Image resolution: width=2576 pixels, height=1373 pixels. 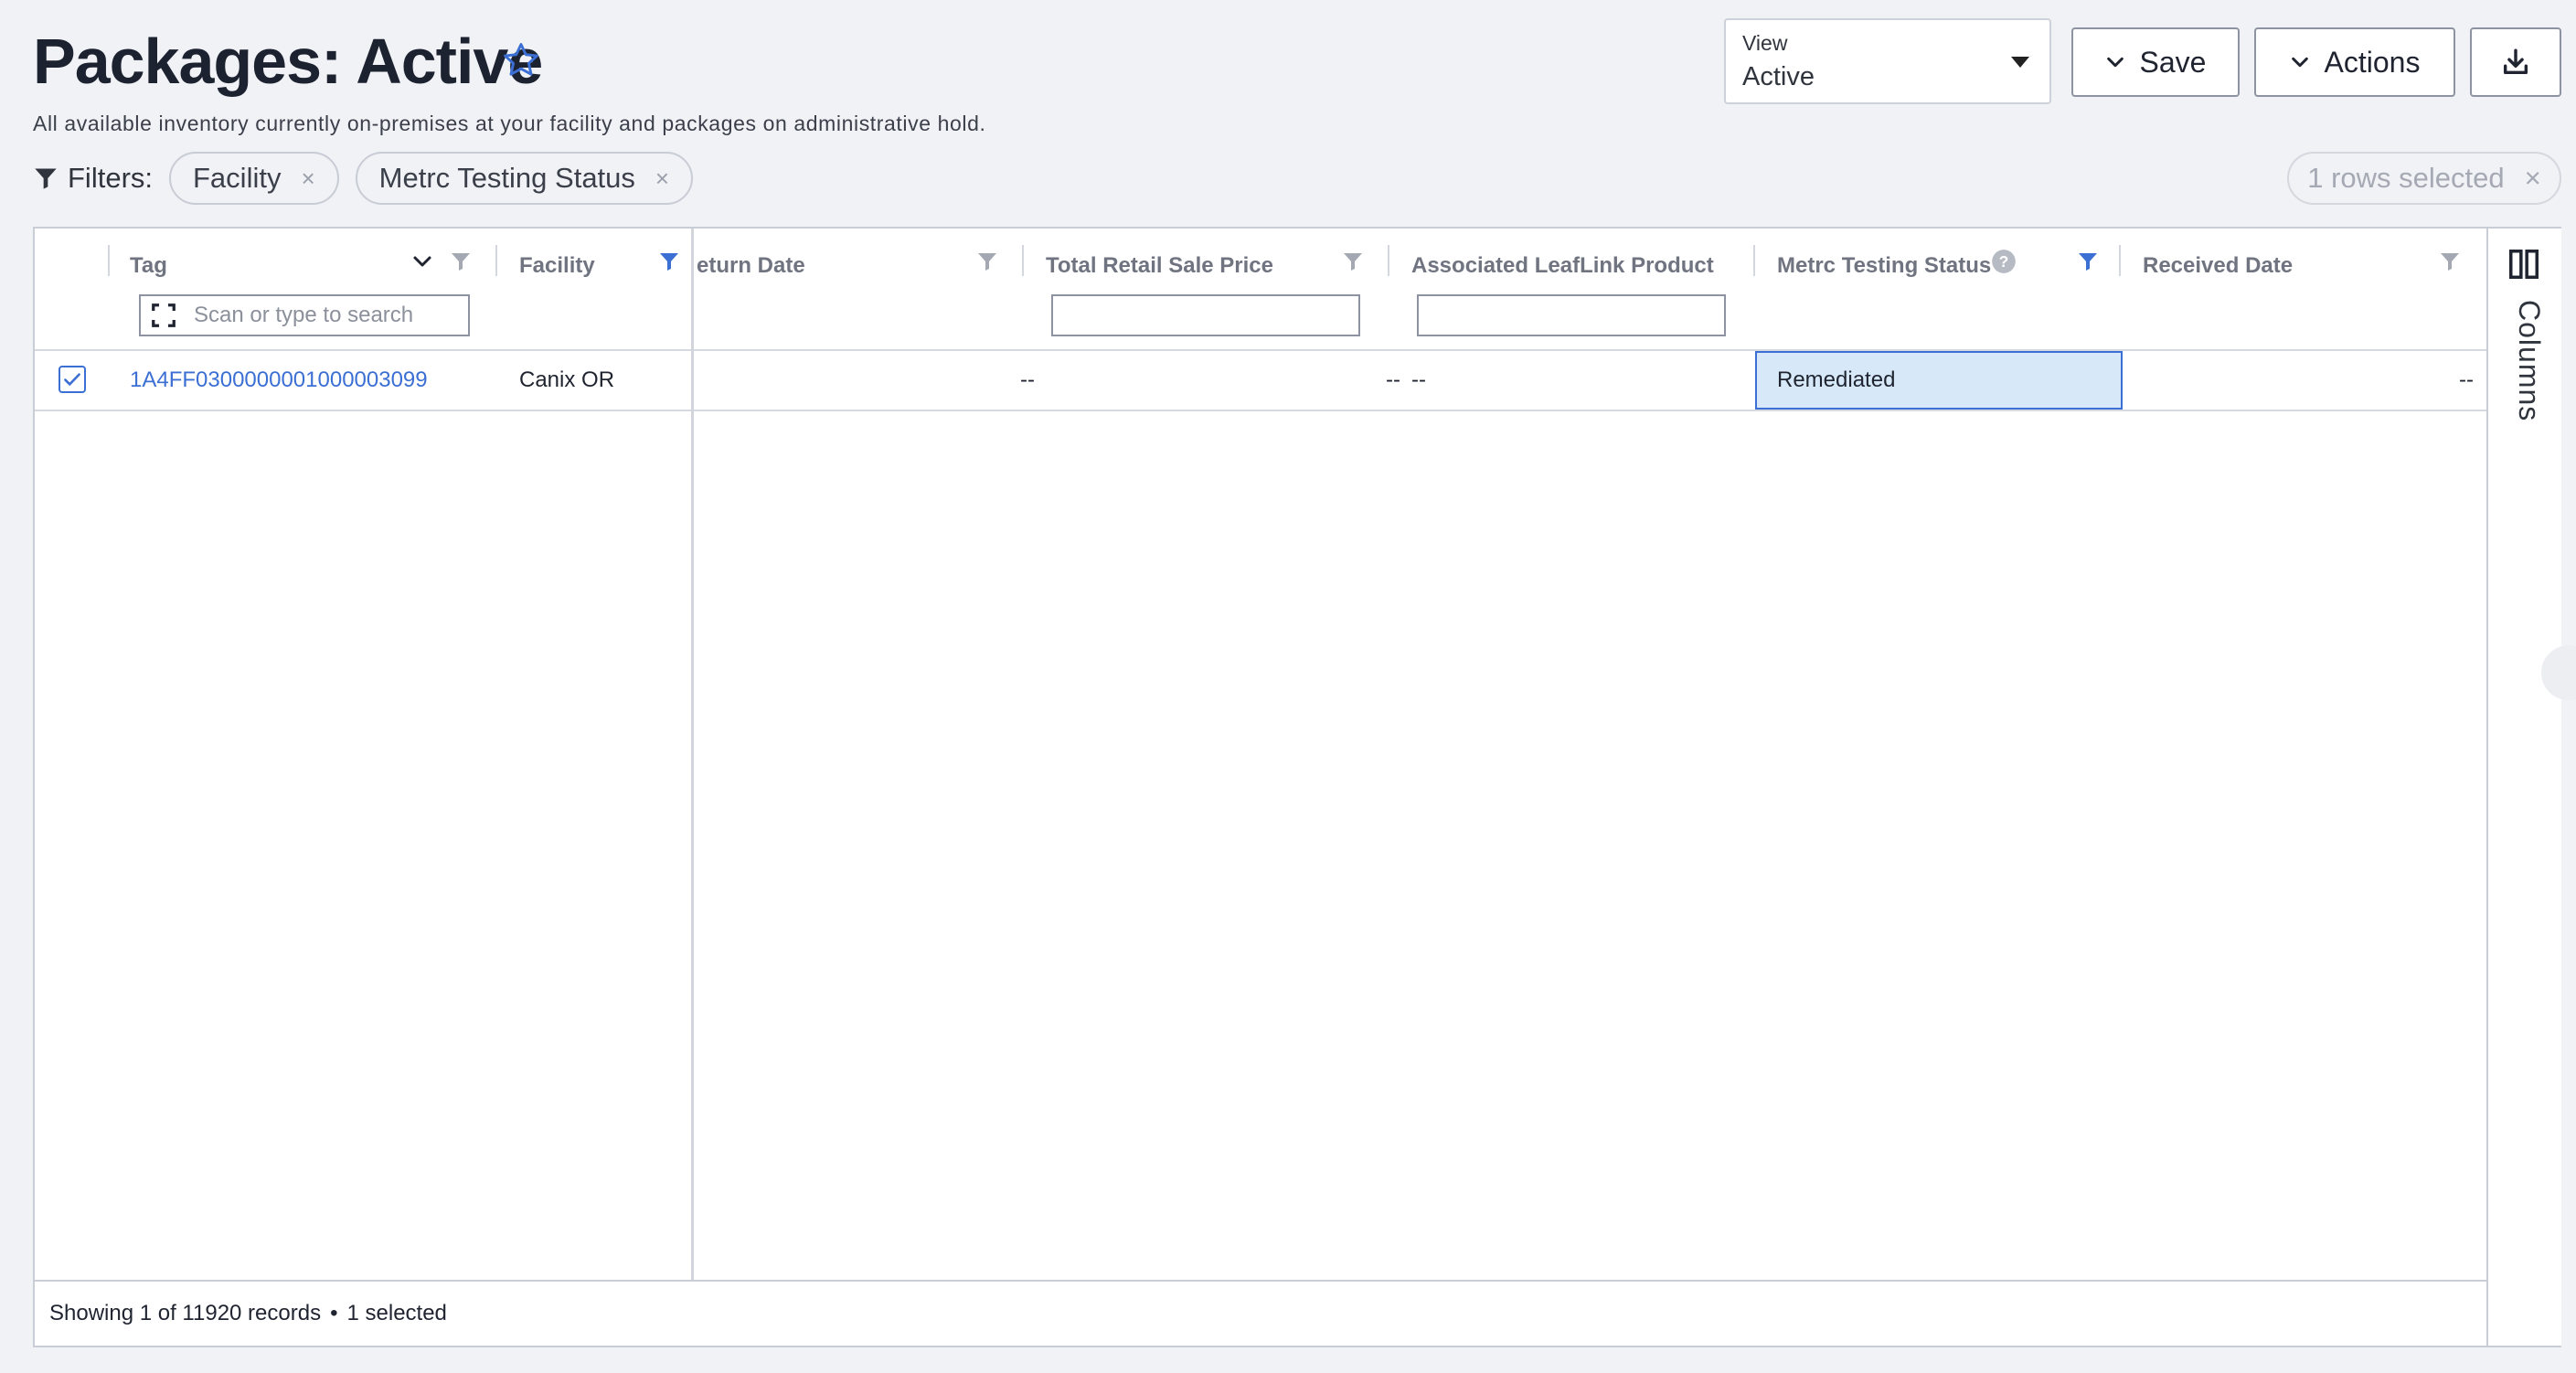 I want to click on pinned-columns-divider, so click(x=692, y=756).